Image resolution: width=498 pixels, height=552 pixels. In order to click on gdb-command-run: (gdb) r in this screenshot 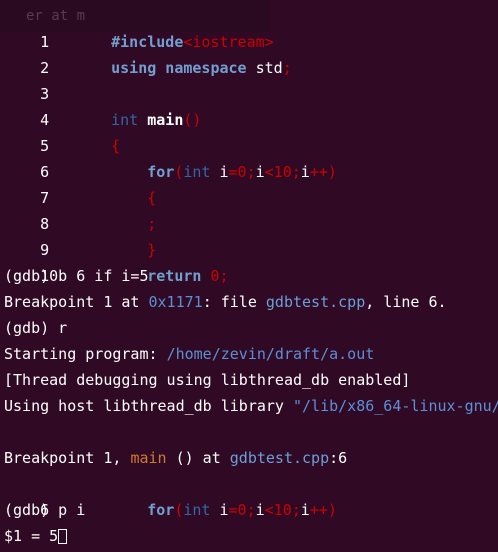, I will do `click(36, 328)`.